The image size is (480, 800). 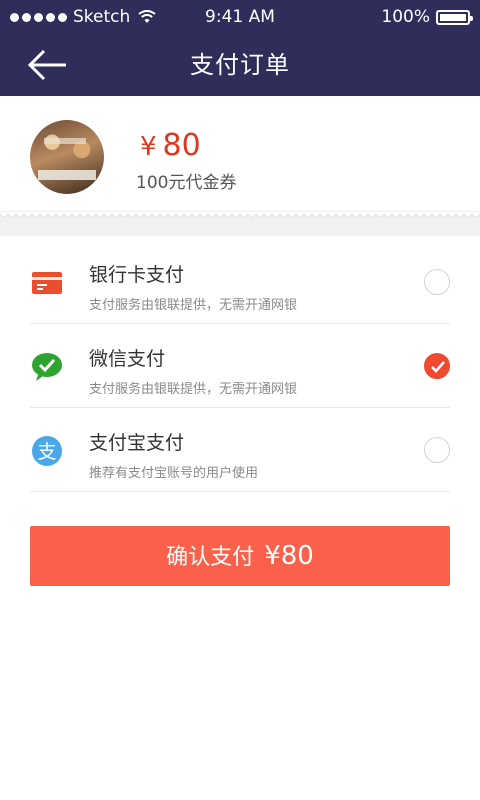 I want to click on method-desc: 推荐有支付宝账号的用户使用, so click(x=174, y=473).